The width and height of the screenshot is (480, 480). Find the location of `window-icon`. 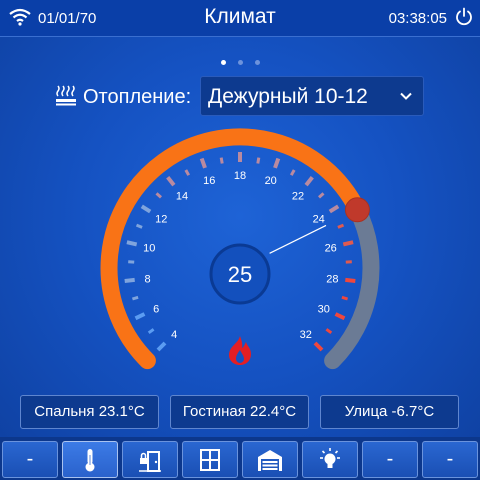

window-icon is located at coordinates (210, 460).